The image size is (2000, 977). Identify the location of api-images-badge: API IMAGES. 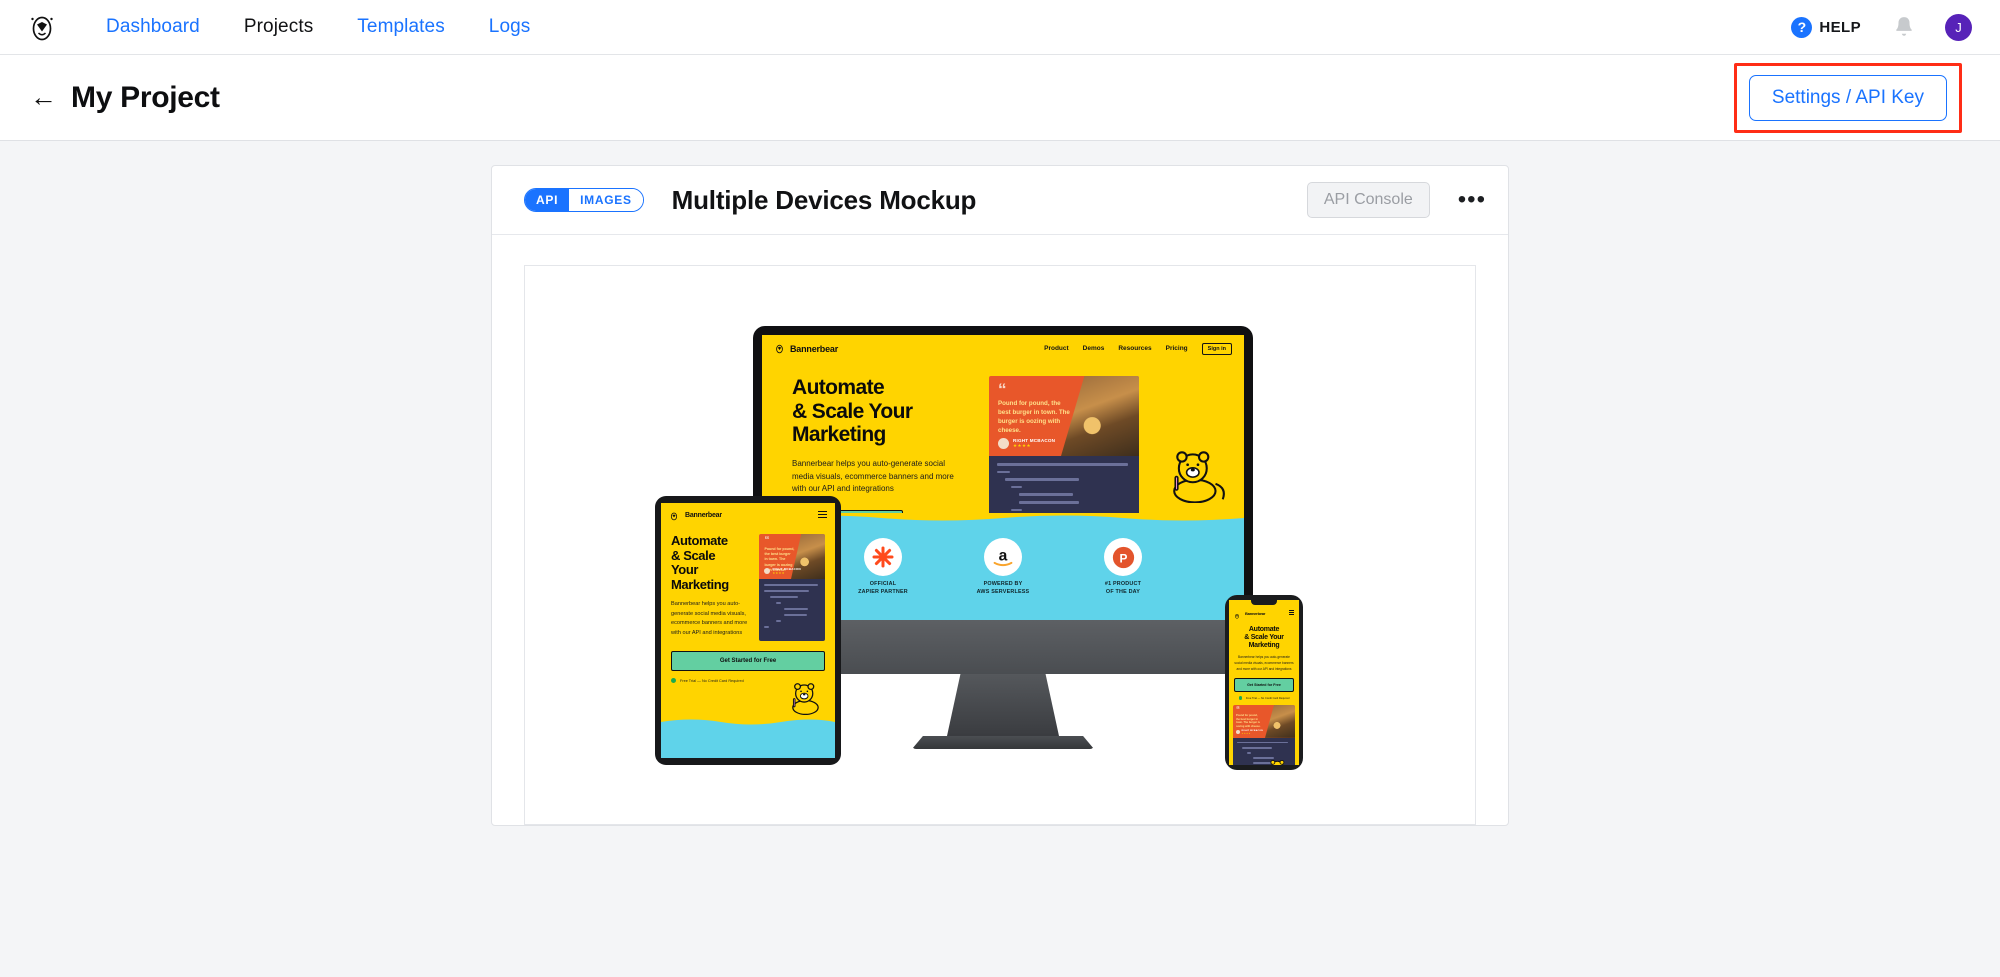
(584, 200).